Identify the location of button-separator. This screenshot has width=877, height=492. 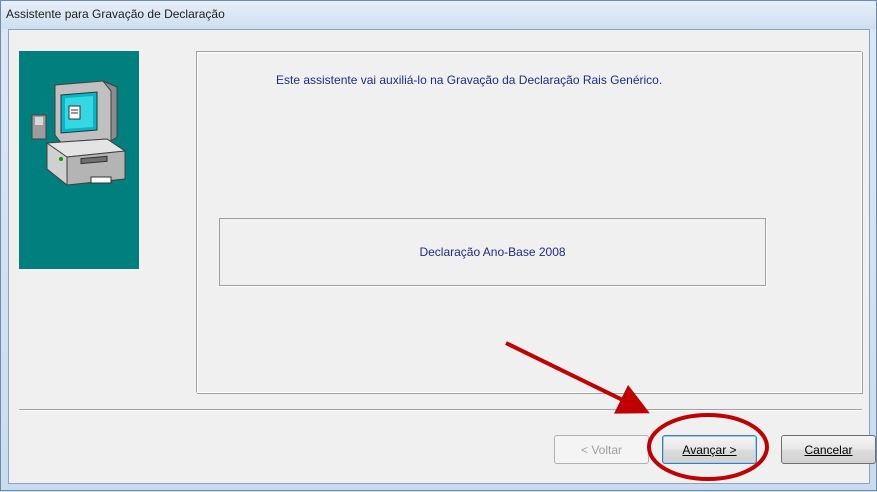
(440, 410).